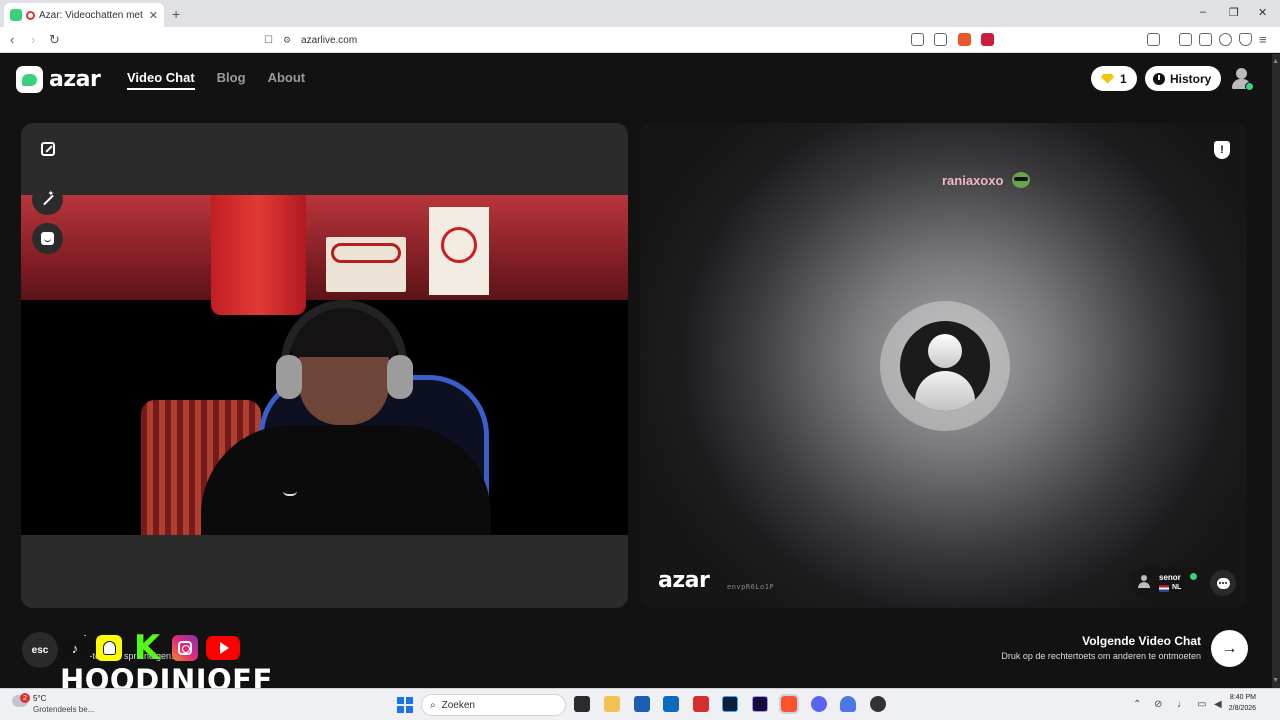 The width and height of the screenshot is (1280, 720). I want to click on nav-blog: Blog, so click(231, 80).